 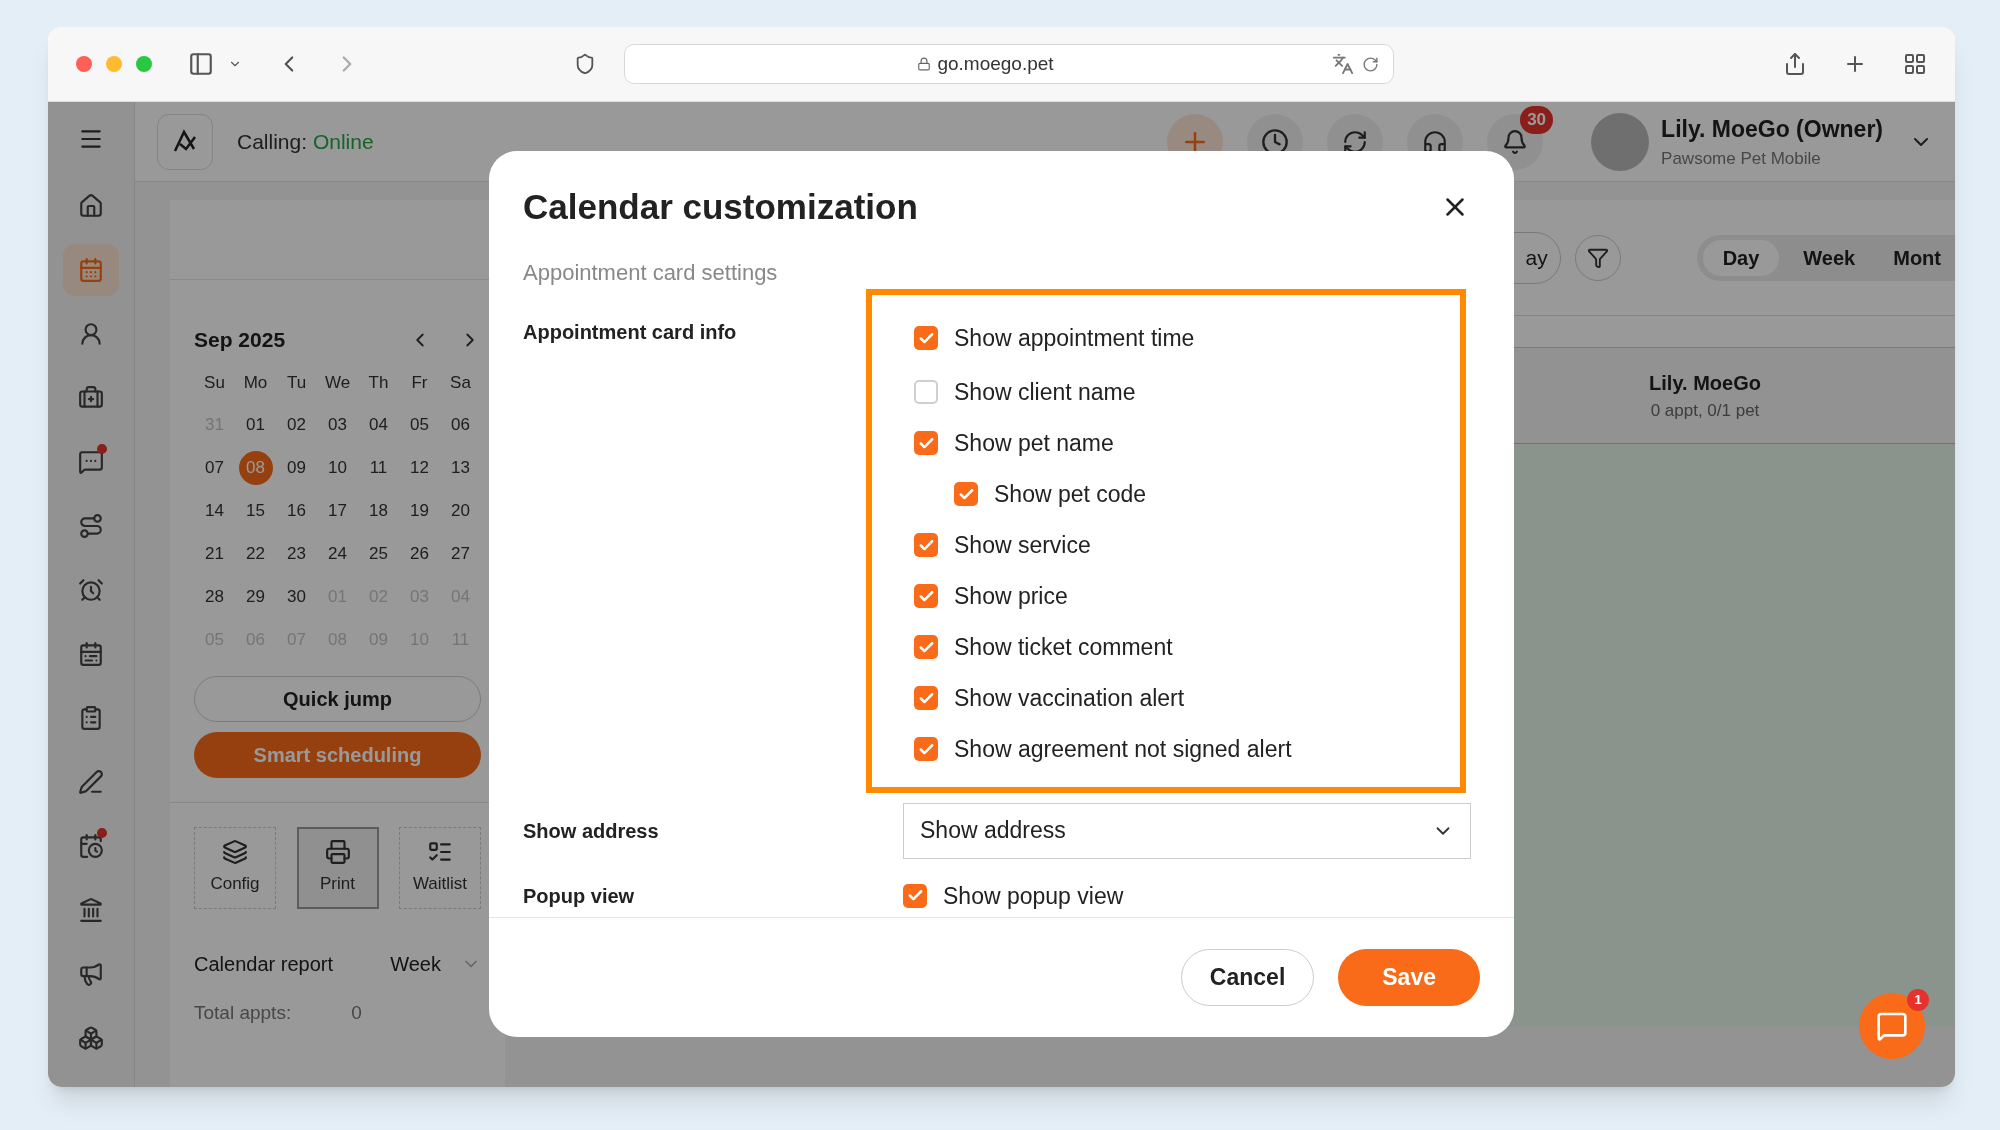 What do you see at coordinates (1705, 410) in the screenshot?
I see `staff-summary: 0 appt, 0/1 pet` at bounding box center [1705, 410].